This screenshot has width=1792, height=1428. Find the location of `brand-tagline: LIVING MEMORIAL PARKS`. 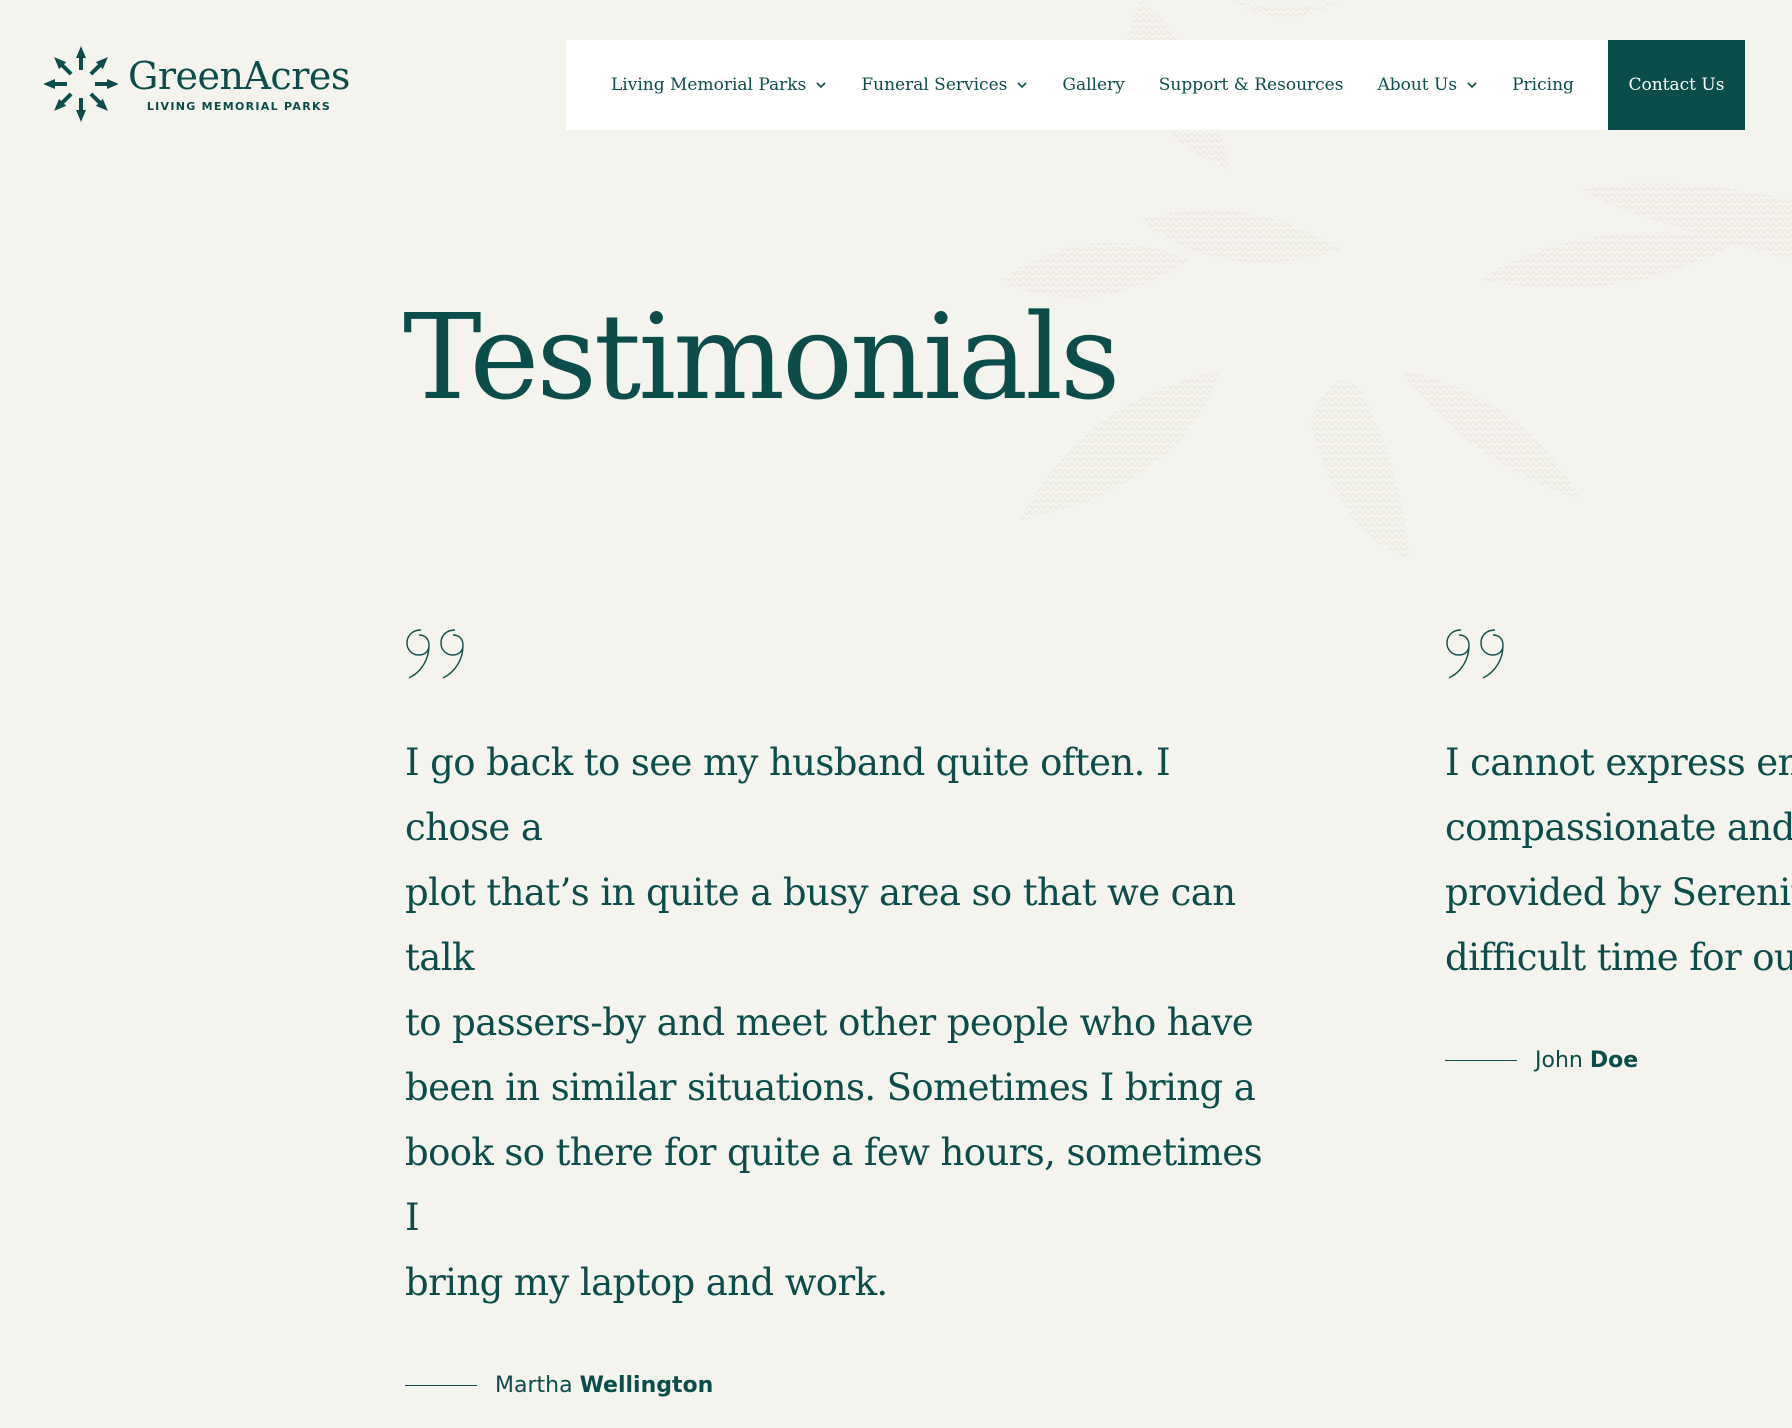

brand-tagline: LIVING MEMORIAL PARKS is located at coordinates (239, 106).